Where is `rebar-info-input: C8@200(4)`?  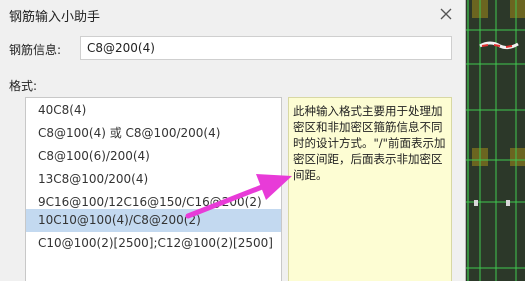 rebar-info-input: C8@200(4) is located at coordinates (266, 48).